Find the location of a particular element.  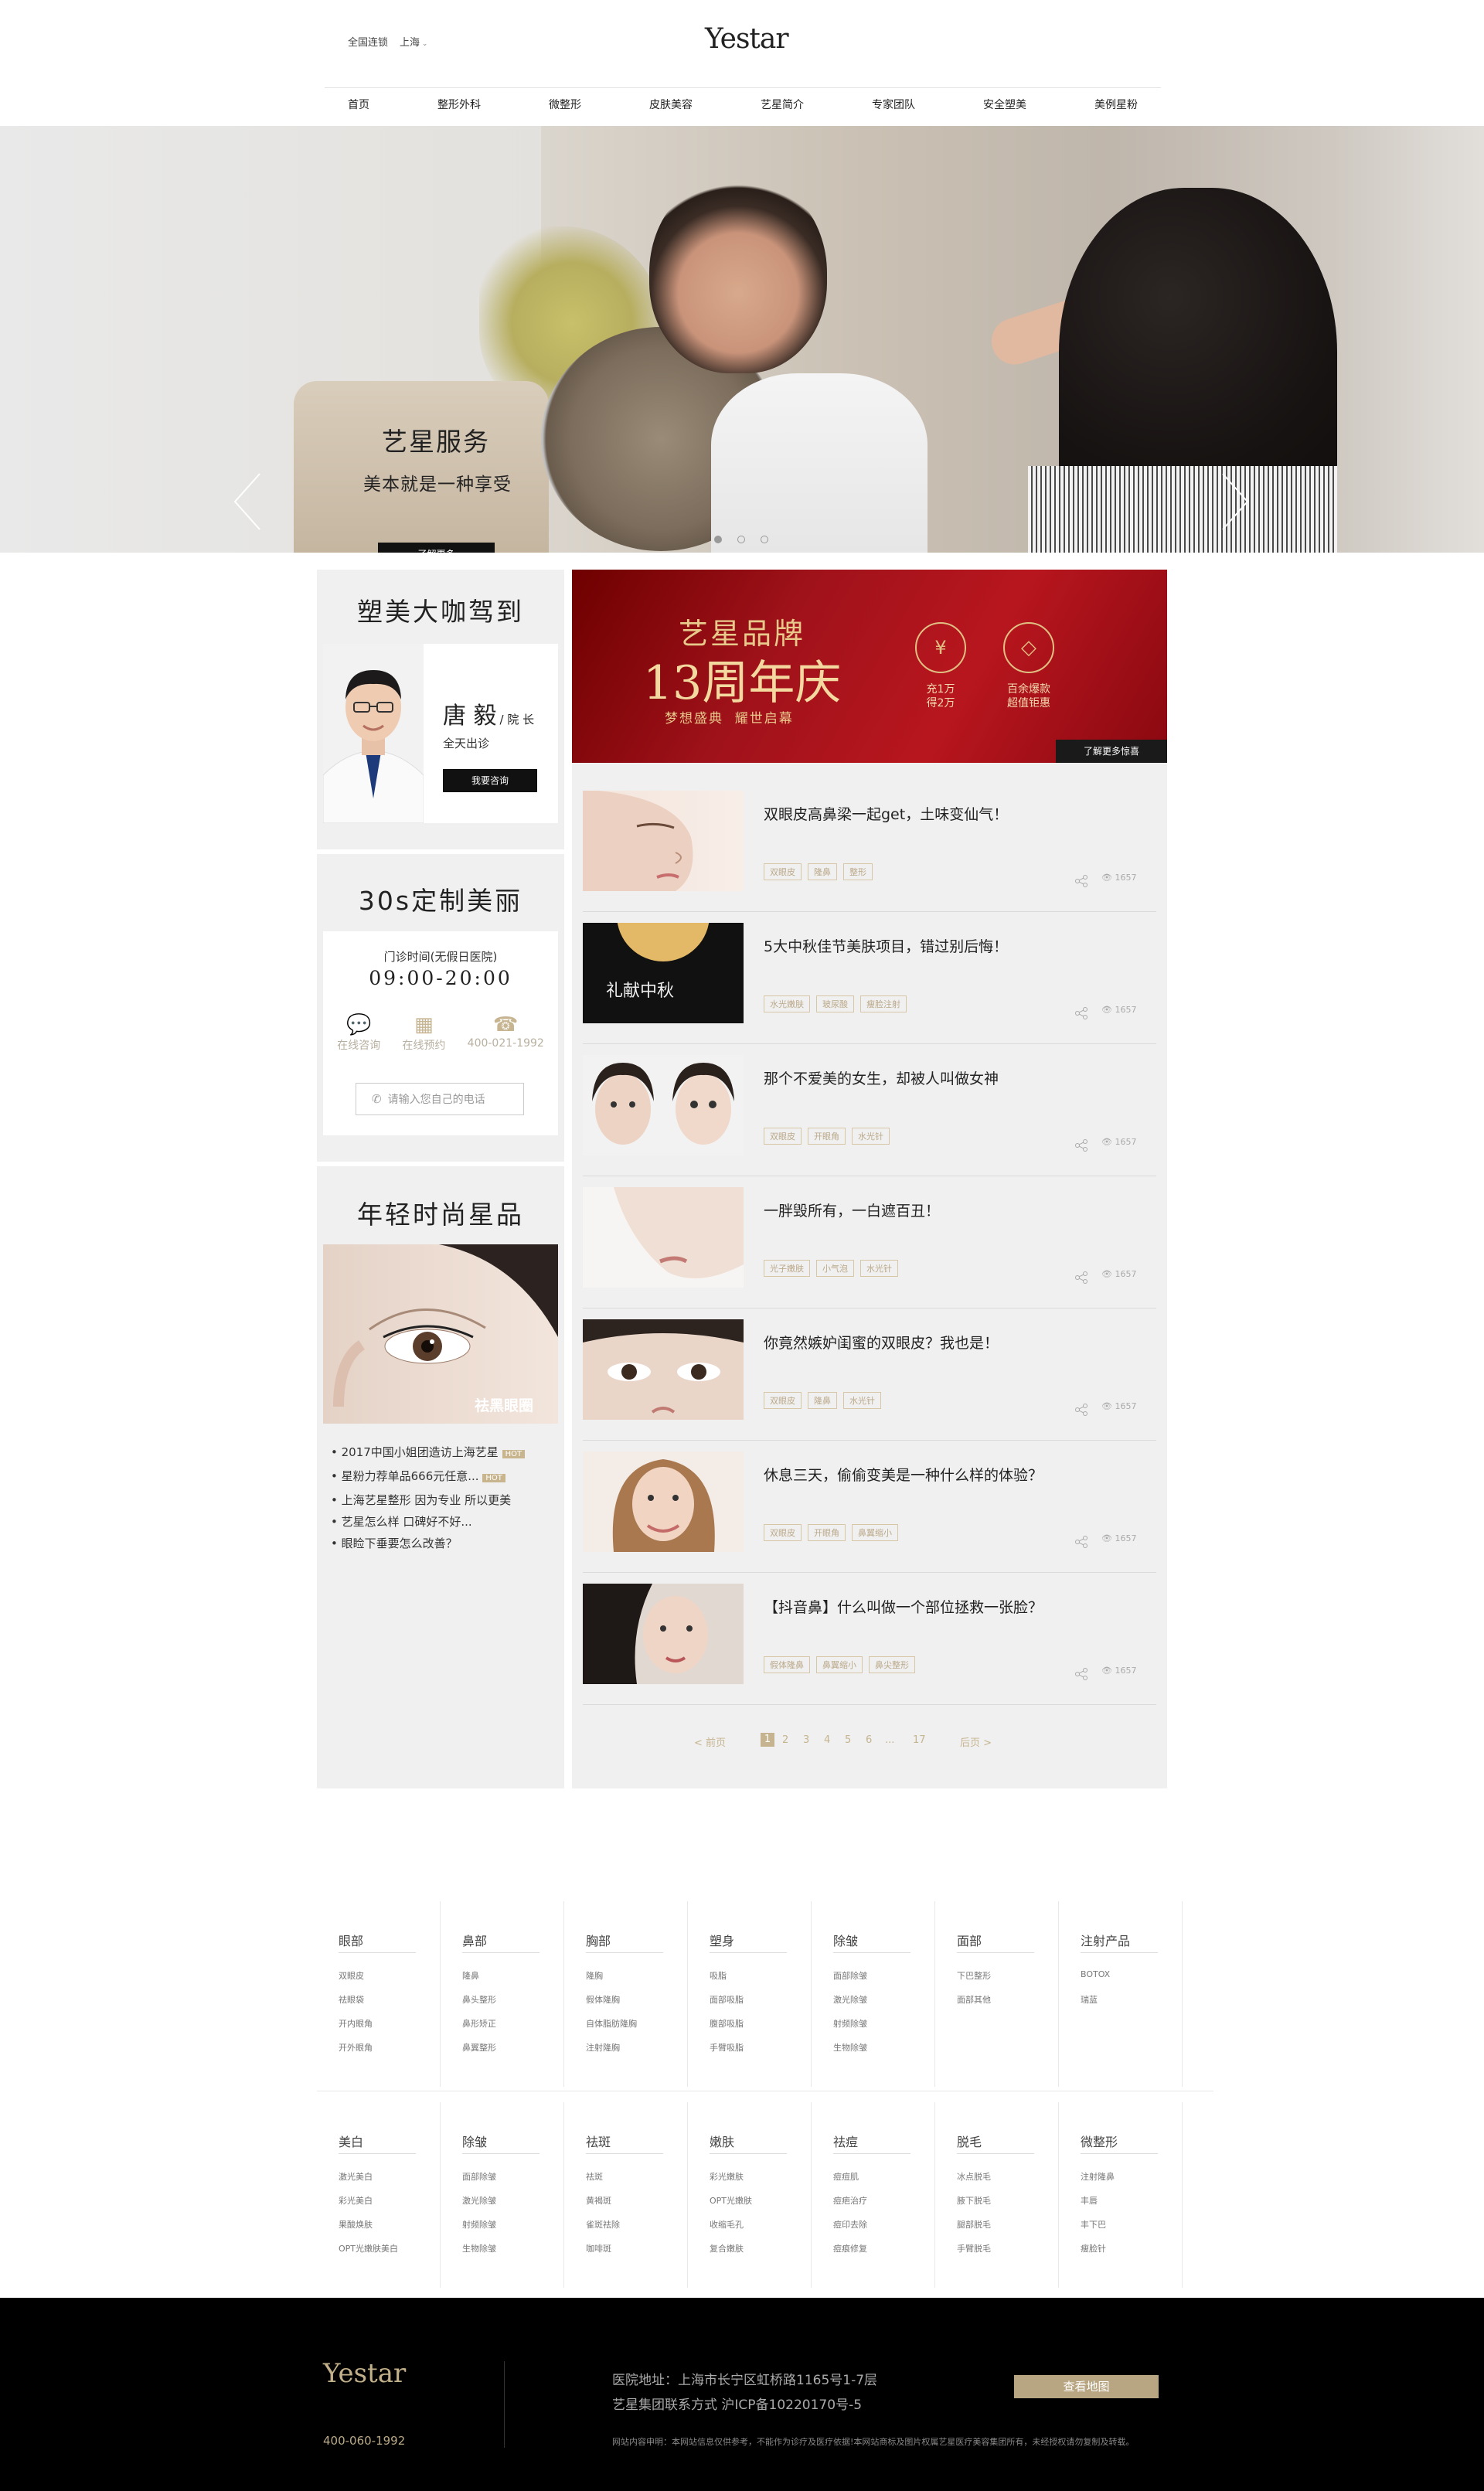

category-link: 鼻头整形 is located at coordinates (479, 2000).